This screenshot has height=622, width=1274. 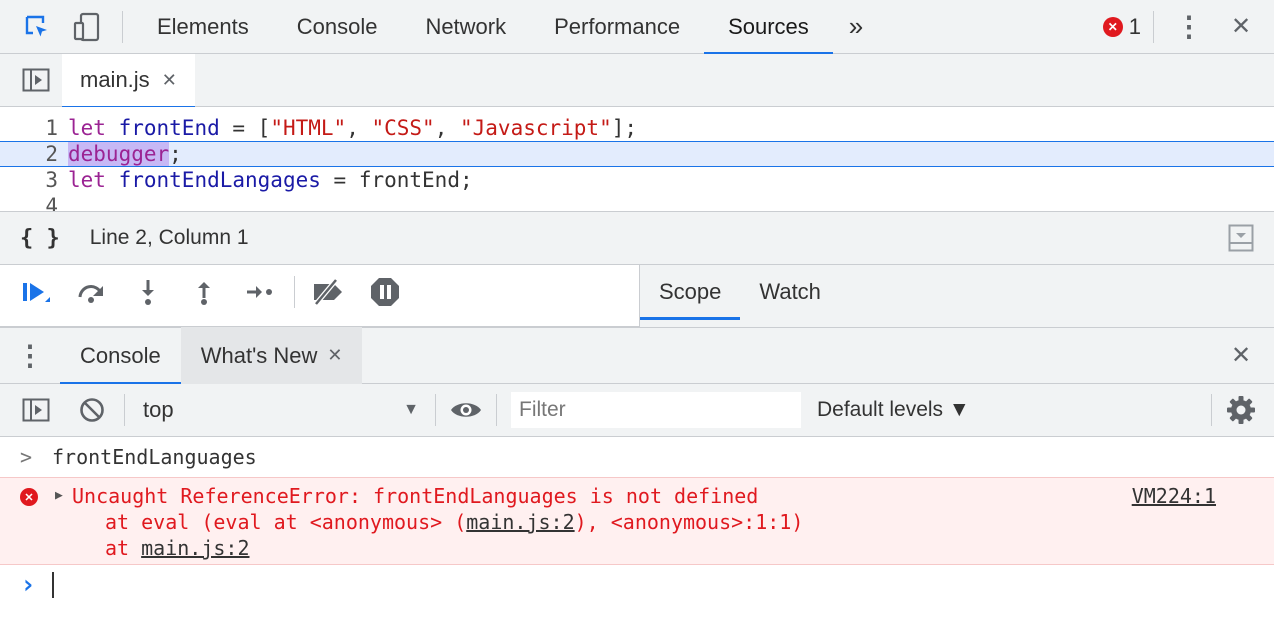 I want to click on more-tabs-button: », so click(x=856, y=27).